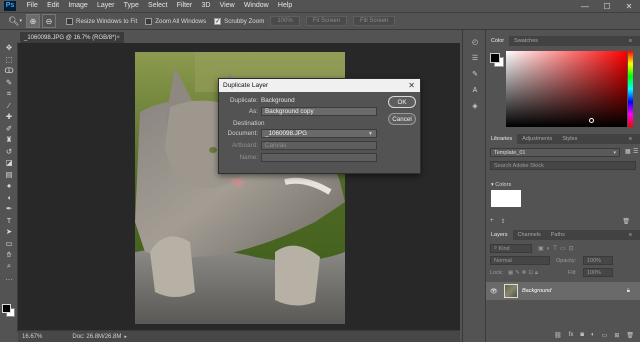 This screenshot has width=640, height=342. Describe the element at coordinates (598, 260) in the screenshot. I see `opacity-input: 100%` at that location.